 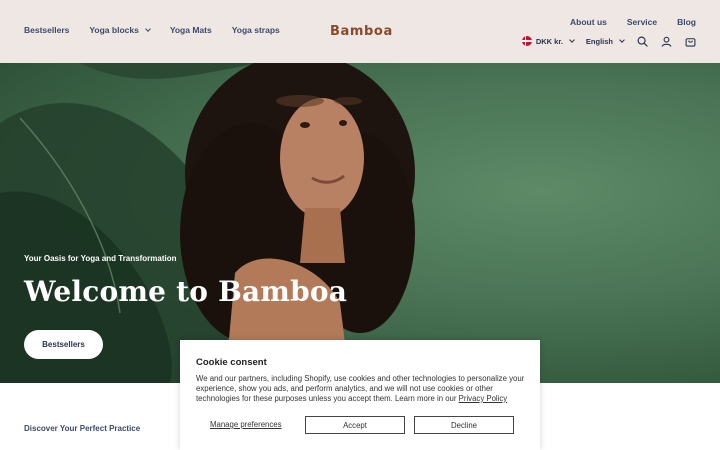 I want to click on privacy-policy-link: Privacy Policy, so click(x=483, y=398).